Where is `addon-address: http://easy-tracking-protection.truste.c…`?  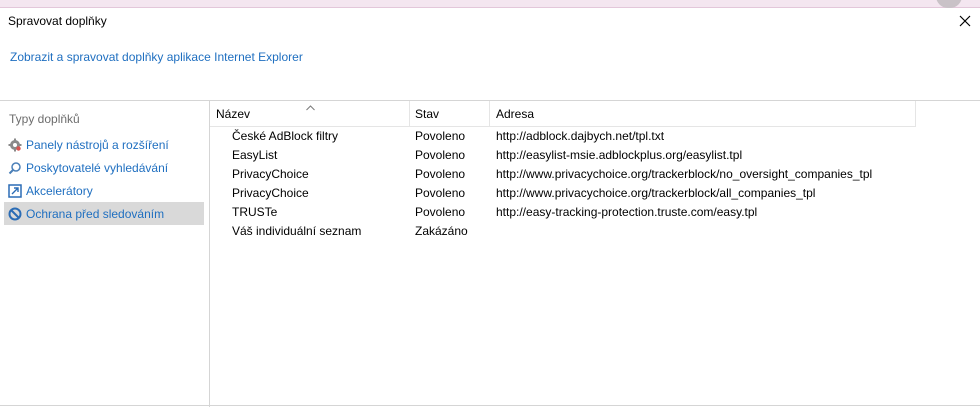 addon-address: http://easy-tracking-protection.truste.c… is located at coordinates (627, 212).